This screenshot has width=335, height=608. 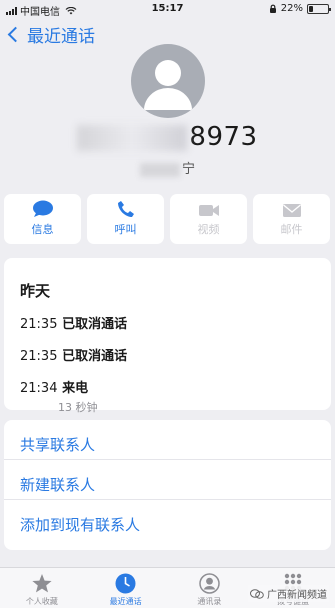 I want to click on status-right: 22%, so click(x=300, y=8).